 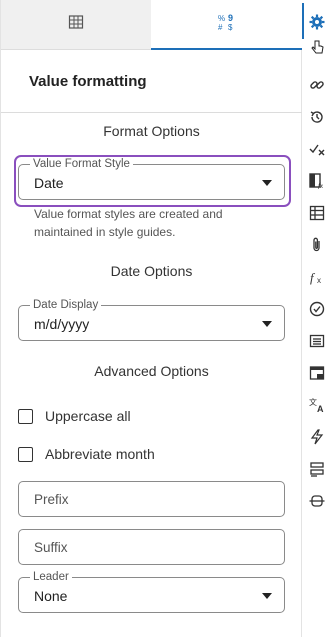 I want to click on table-grid-icon, so click(x=76, y=24).